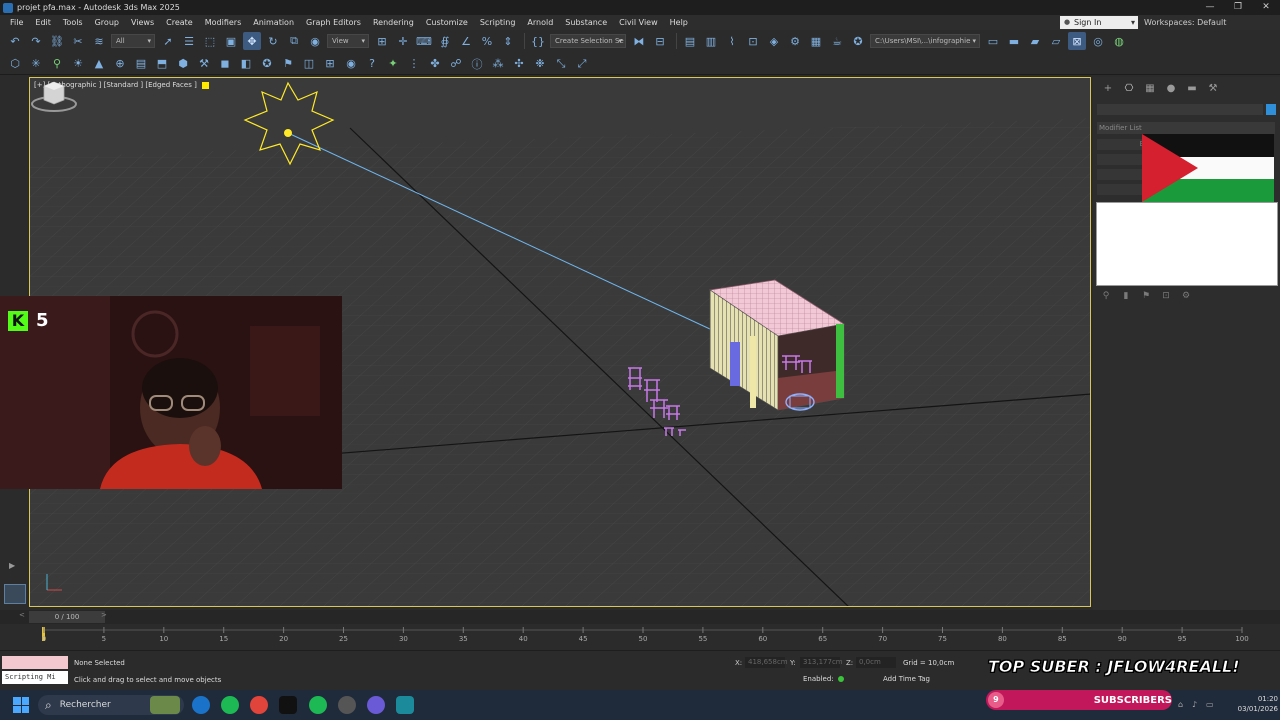 Image resolution: width=1280 pixels, height=720 pixels. What do you see at coordinates (538, 41) in the screenshot?
I see `edit-named-selections-icon: {}` at bounding box center [538, 41].